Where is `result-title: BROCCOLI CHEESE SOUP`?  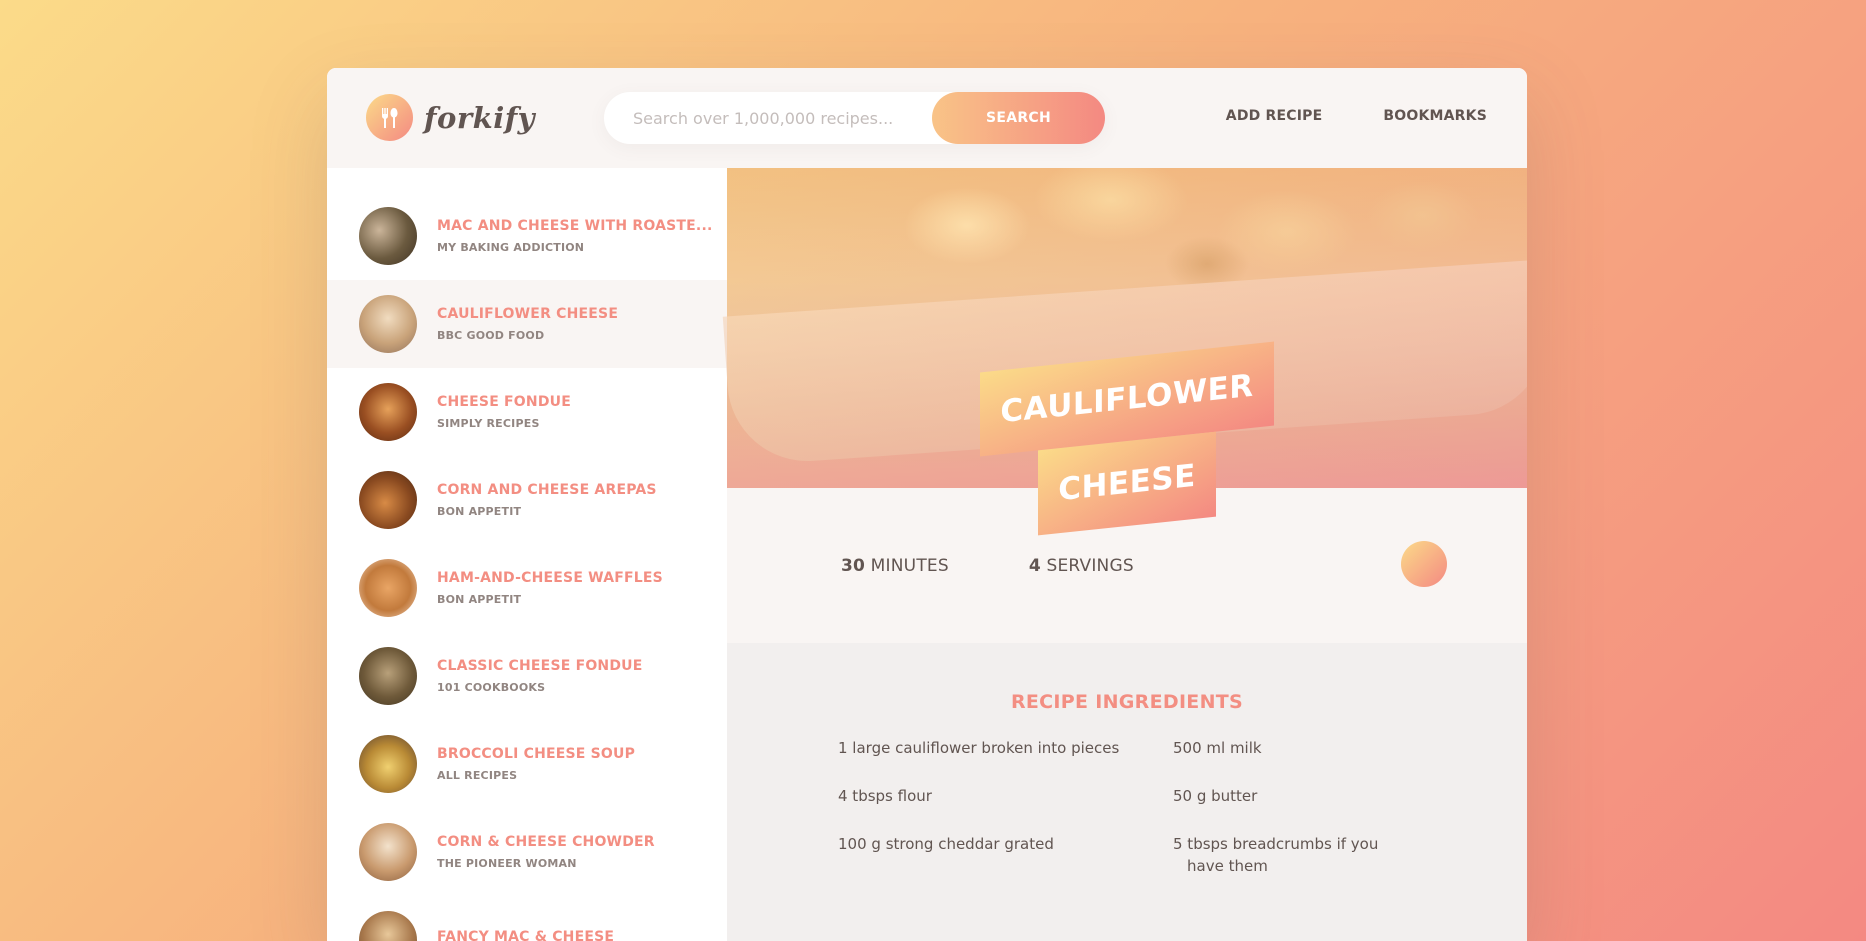
result-title: BROCCOLI CHEESE SOUP is located at coordinates (536, 754).